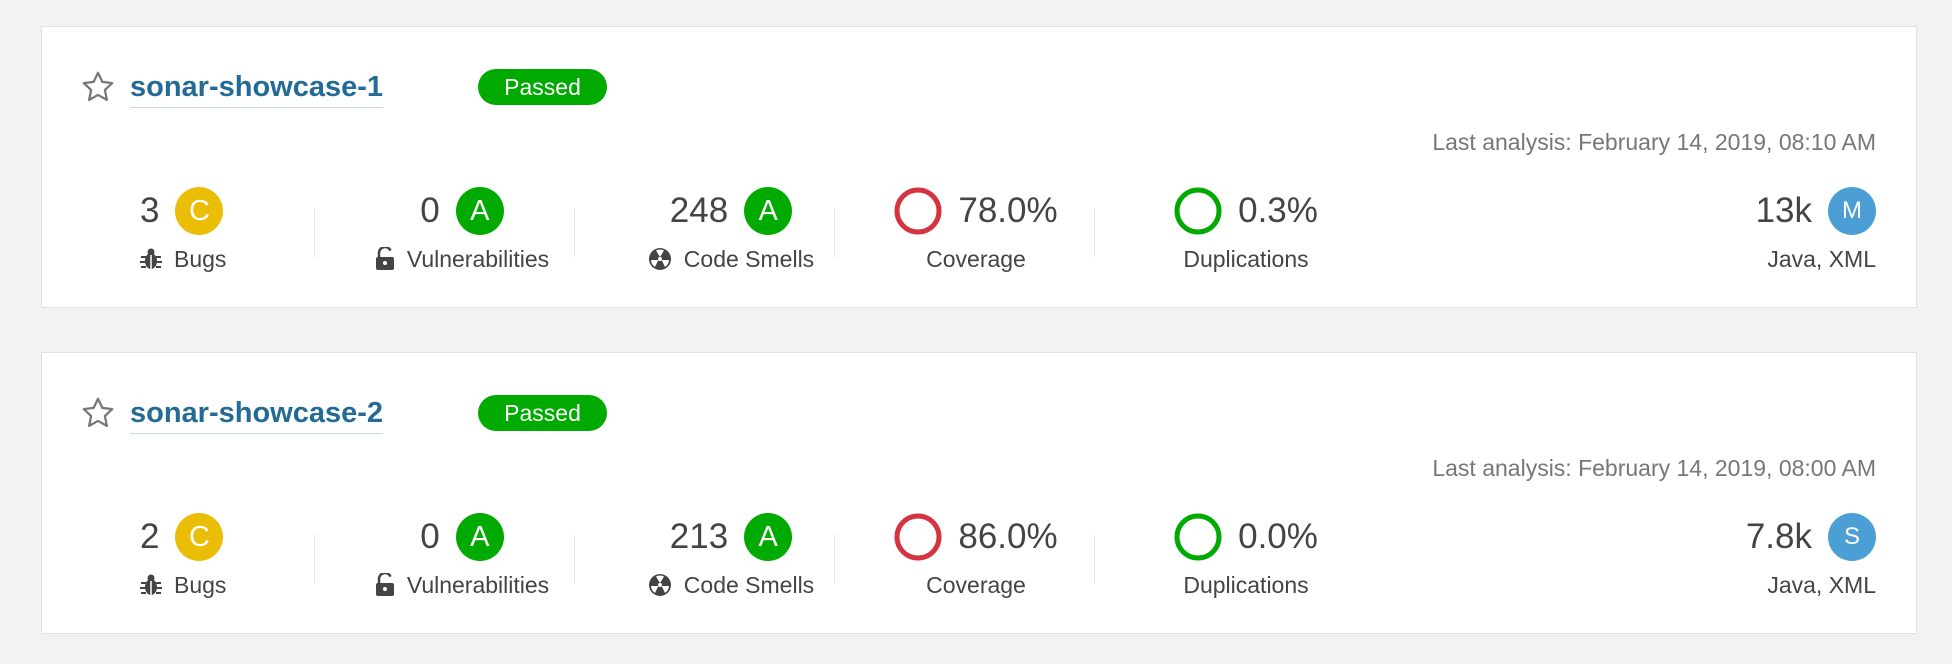  I want to click on coverage-value: 78.0%, so click(1007, 211).